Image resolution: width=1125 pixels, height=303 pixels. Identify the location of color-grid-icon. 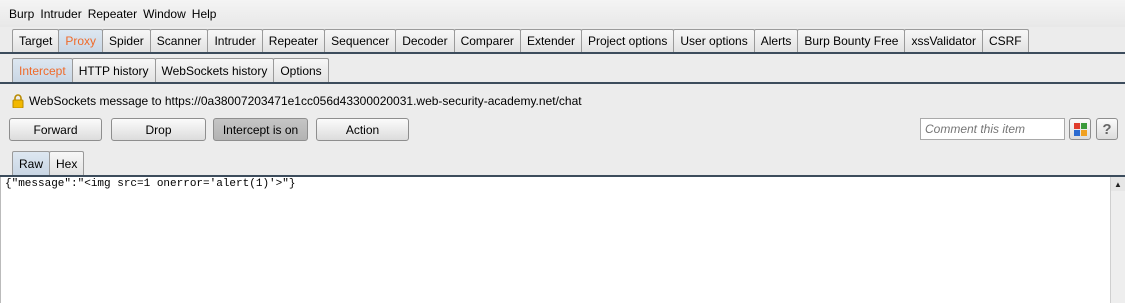
(1080, 129).